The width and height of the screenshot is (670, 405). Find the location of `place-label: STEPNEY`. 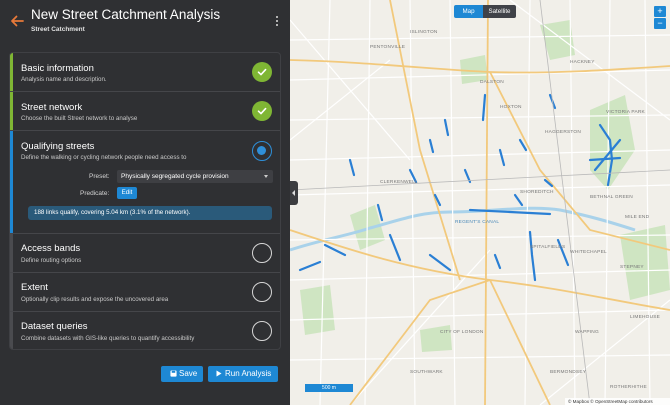

place-label: STEPNEY is located at coordinates (632, 267).